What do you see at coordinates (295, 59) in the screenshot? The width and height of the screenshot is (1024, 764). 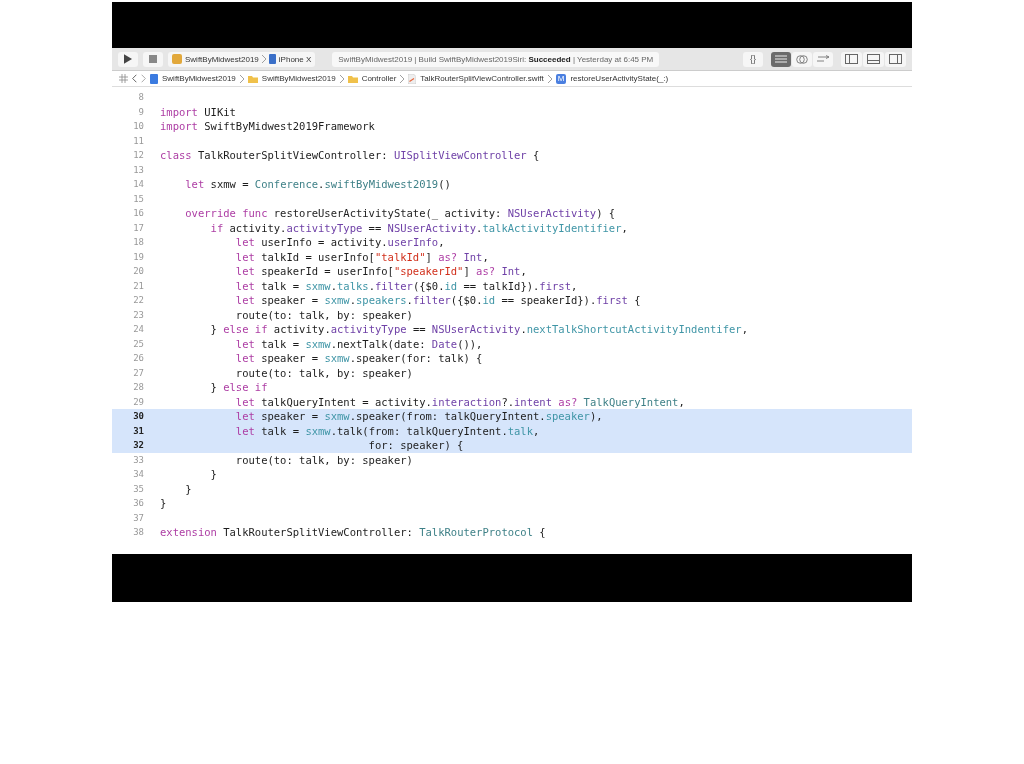 I see `device-name: iPhone X` at bounding box center [295, 59].